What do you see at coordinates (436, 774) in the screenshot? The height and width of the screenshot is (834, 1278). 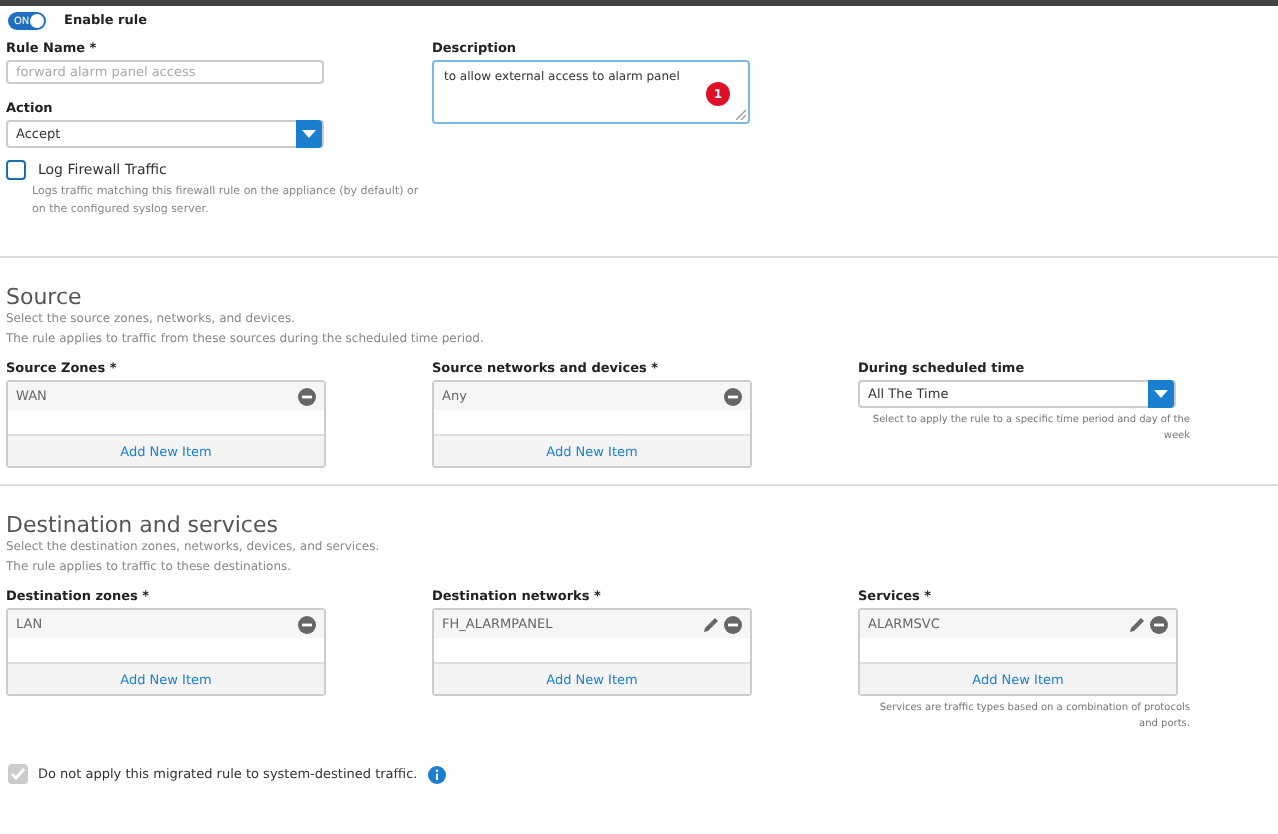 I see `info-icon` at bounding box center [436, 774].